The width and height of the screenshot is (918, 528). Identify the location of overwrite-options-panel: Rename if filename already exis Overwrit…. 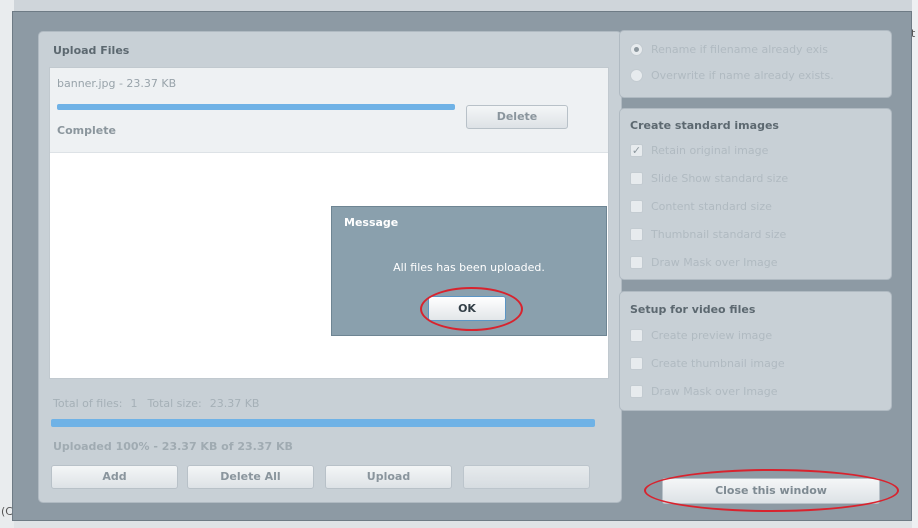
(755, 64).